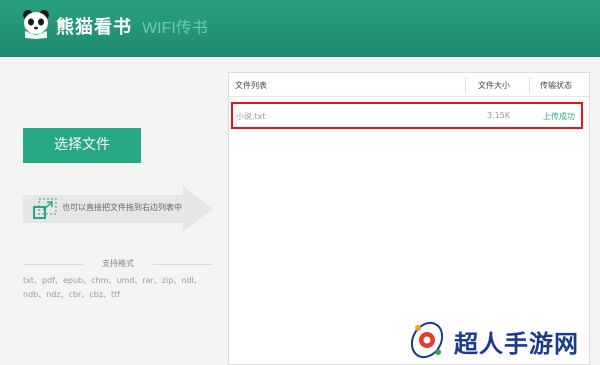 The height and width of the screenshot is (365, 600). Describe the element at coordinates (409, 85) in the screenshot. I see `table-header: 文件列表 文件大小 传输状态` at that location.